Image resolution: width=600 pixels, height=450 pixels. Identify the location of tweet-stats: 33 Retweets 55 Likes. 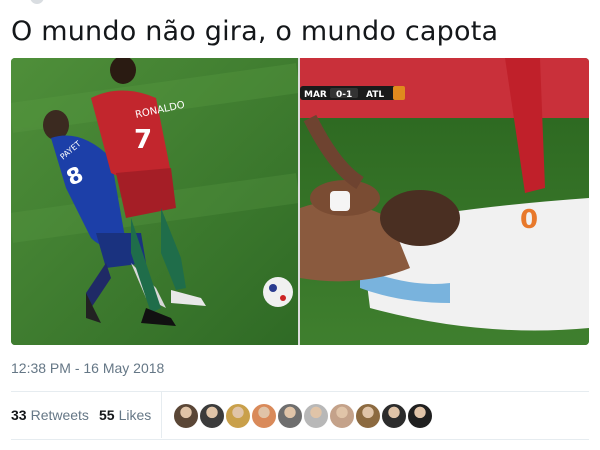
(300, 415).